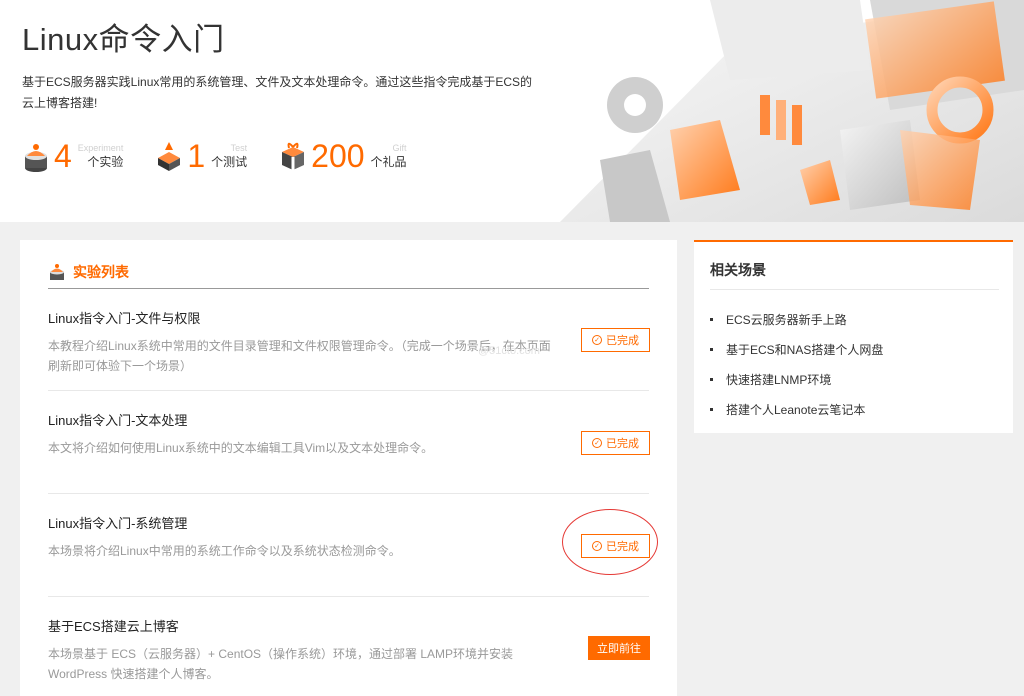  Describe the element at coordinates (738, 270) in the screenshot. I see `related-title: 相关场景` at that location.